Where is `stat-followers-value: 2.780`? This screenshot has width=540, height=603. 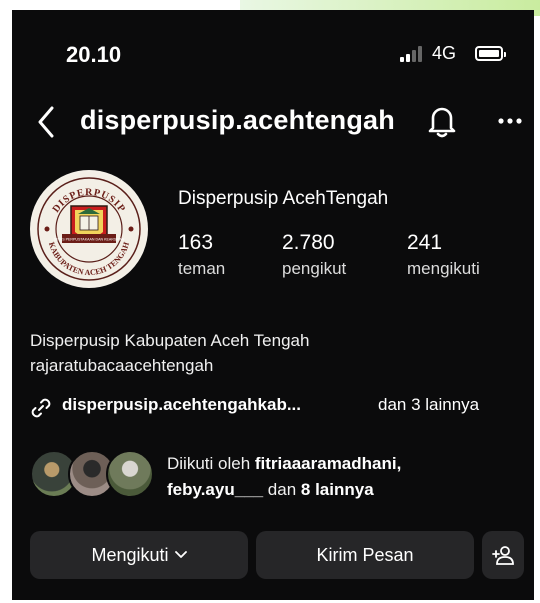 stat-followers-value: 2.780 is located at coordinates (308, 242).